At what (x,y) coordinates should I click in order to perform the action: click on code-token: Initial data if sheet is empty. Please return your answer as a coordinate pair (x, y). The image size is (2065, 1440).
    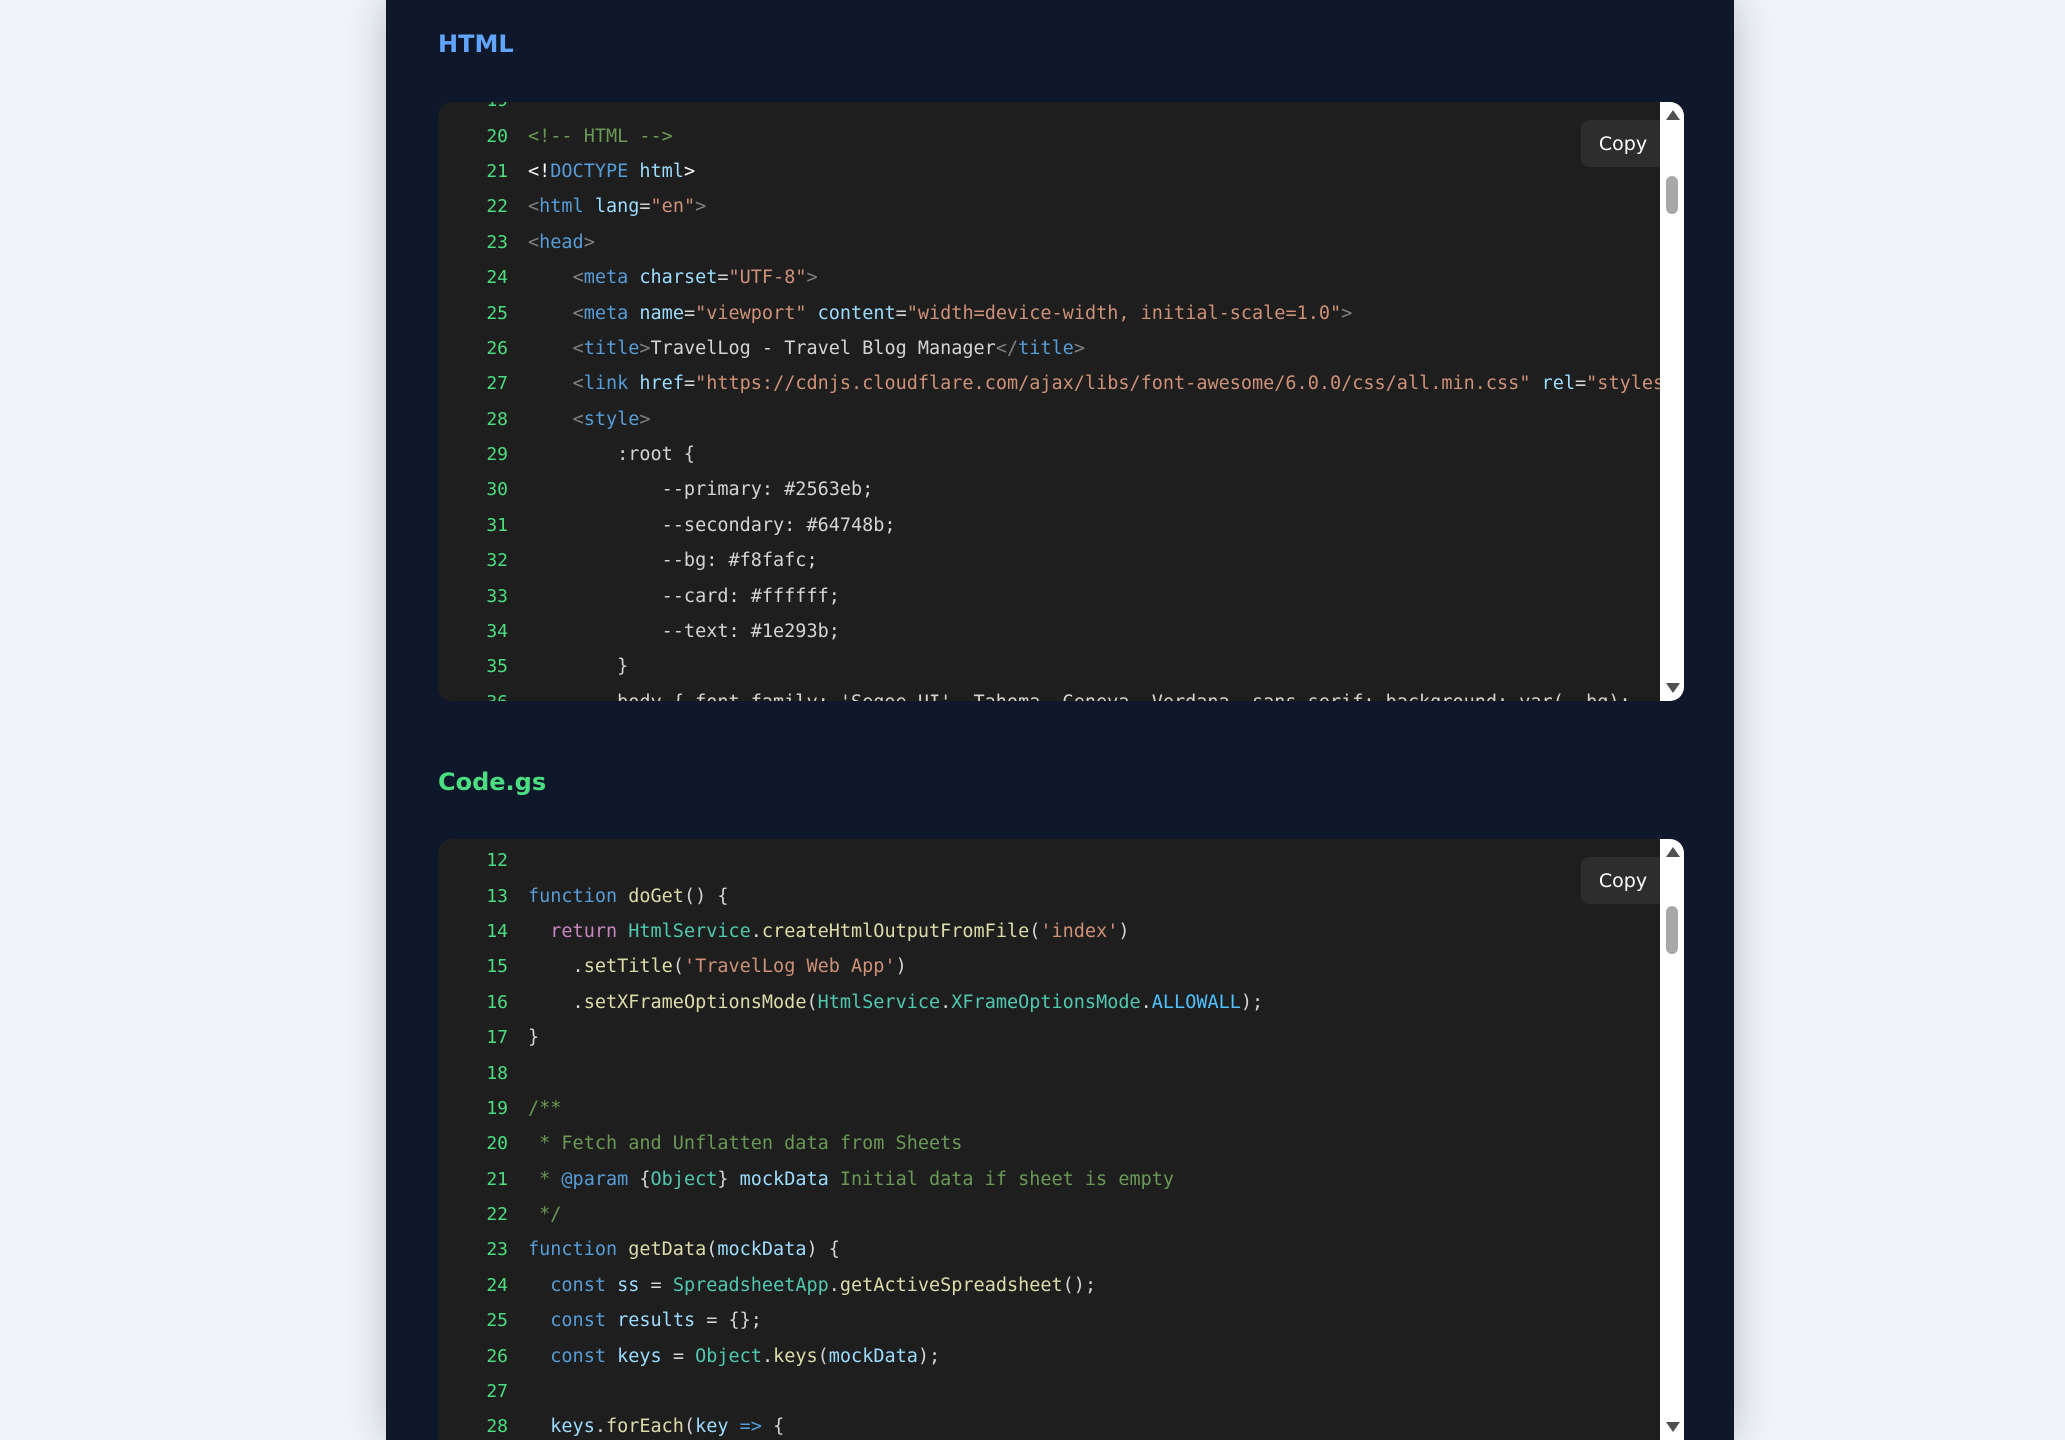
    Looking at the image, I should click on (1001, 1179).